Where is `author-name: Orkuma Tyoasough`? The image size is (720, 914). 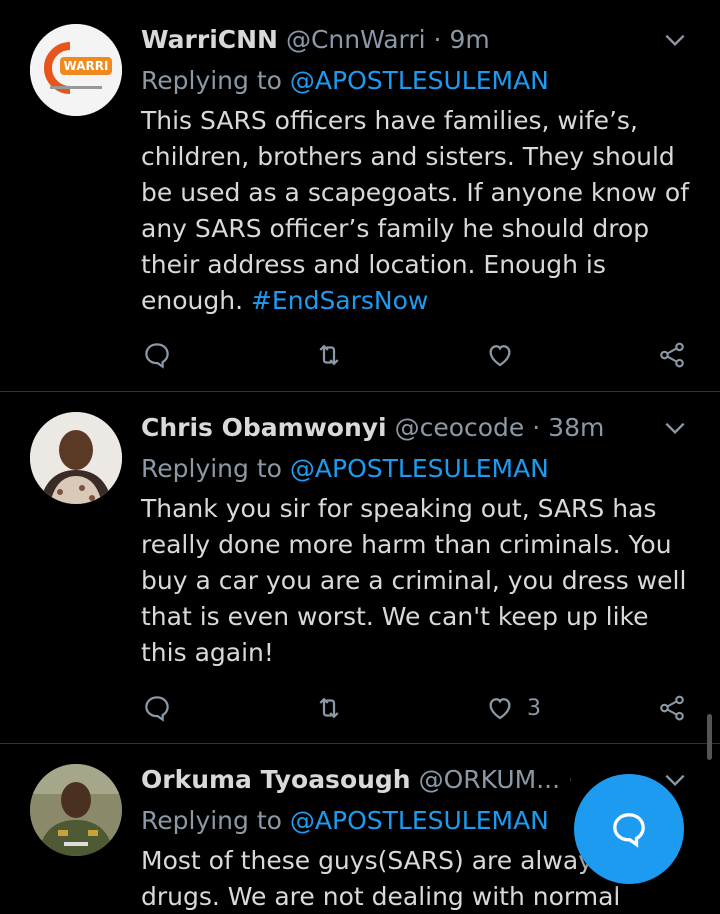
author-name: Orkuma Tyoasough is located at coordinates (276, 779).